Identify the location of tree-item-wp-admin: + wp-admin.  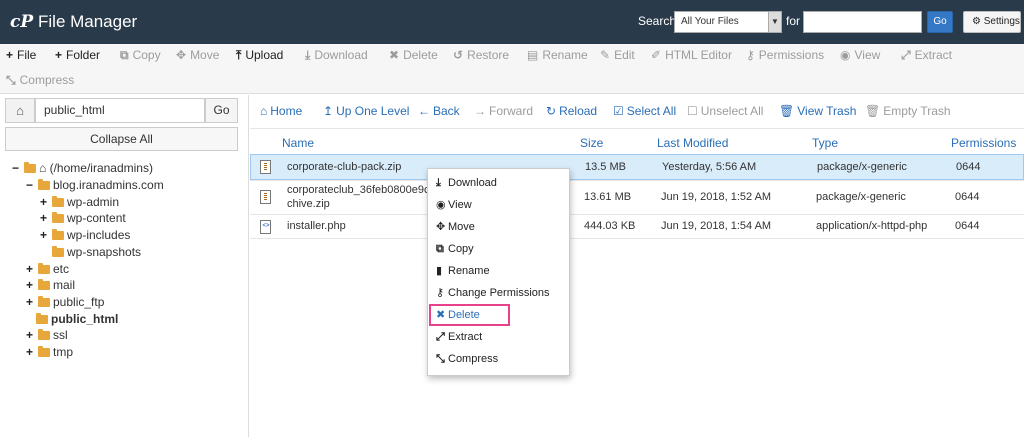
(79, 202).